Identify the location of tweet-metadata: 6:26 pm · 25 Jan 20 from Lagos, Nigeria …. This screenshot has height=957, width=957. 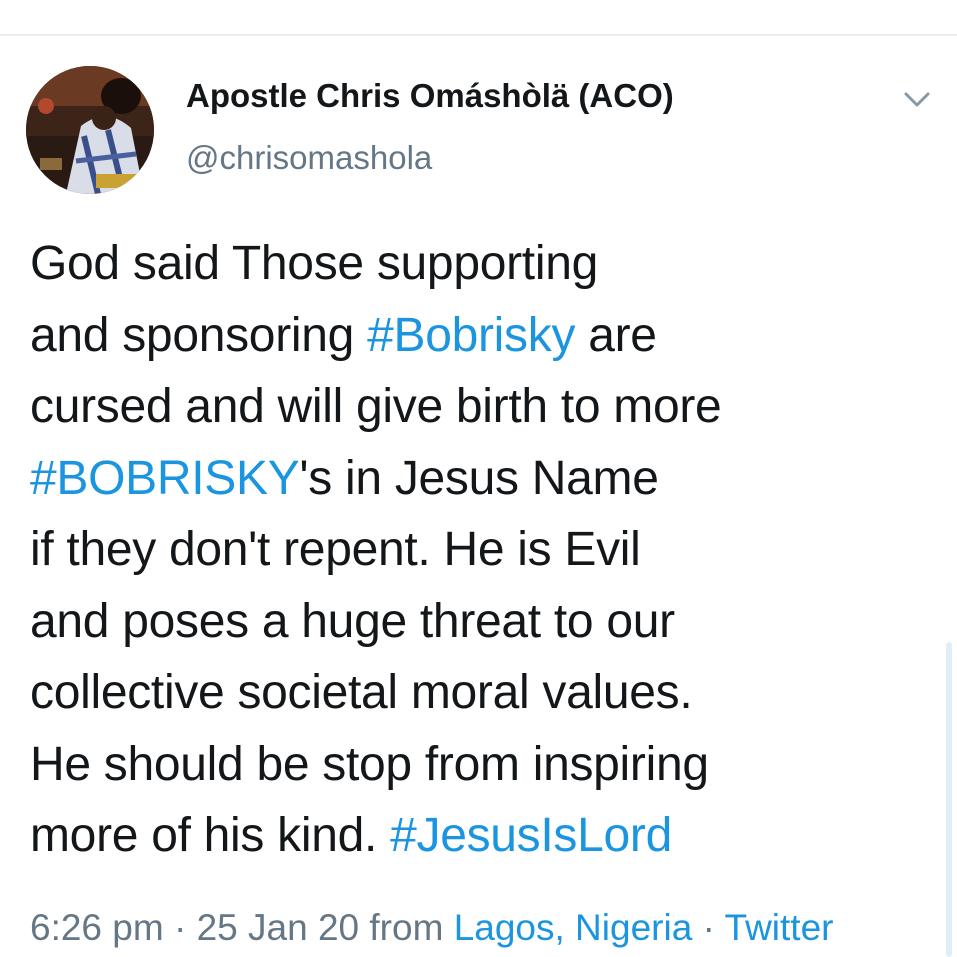
(431, 928).